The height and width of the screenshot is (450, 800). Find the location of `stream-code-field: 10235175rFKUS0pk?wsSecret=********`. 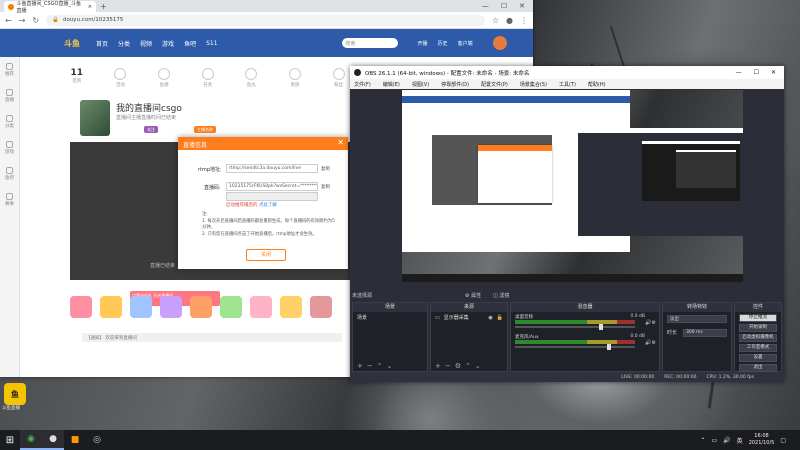

stream-code-field: 10235175rFKUS0pk?wsSecret=******** is located at coordinates (272, 186).